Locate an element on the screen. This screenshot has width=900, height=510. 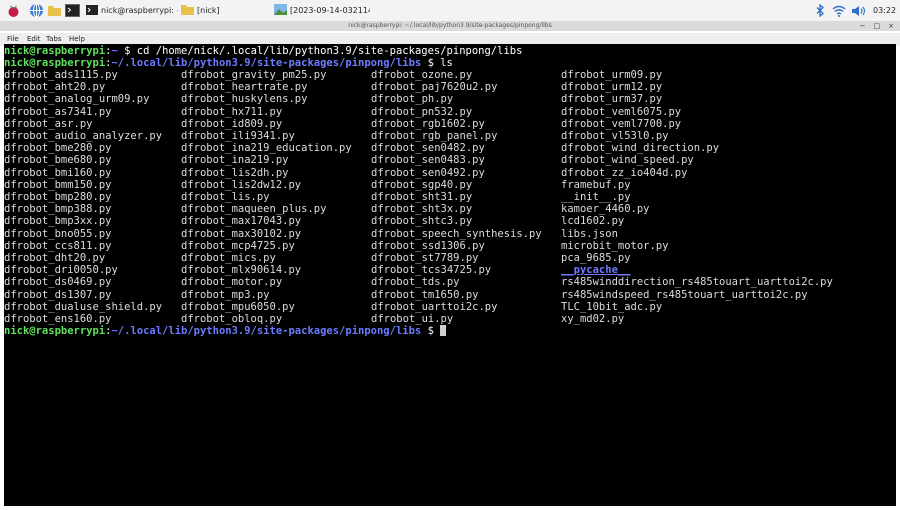
file-entry: dfrobot_urm09.py is located at coordinates (612, 75).